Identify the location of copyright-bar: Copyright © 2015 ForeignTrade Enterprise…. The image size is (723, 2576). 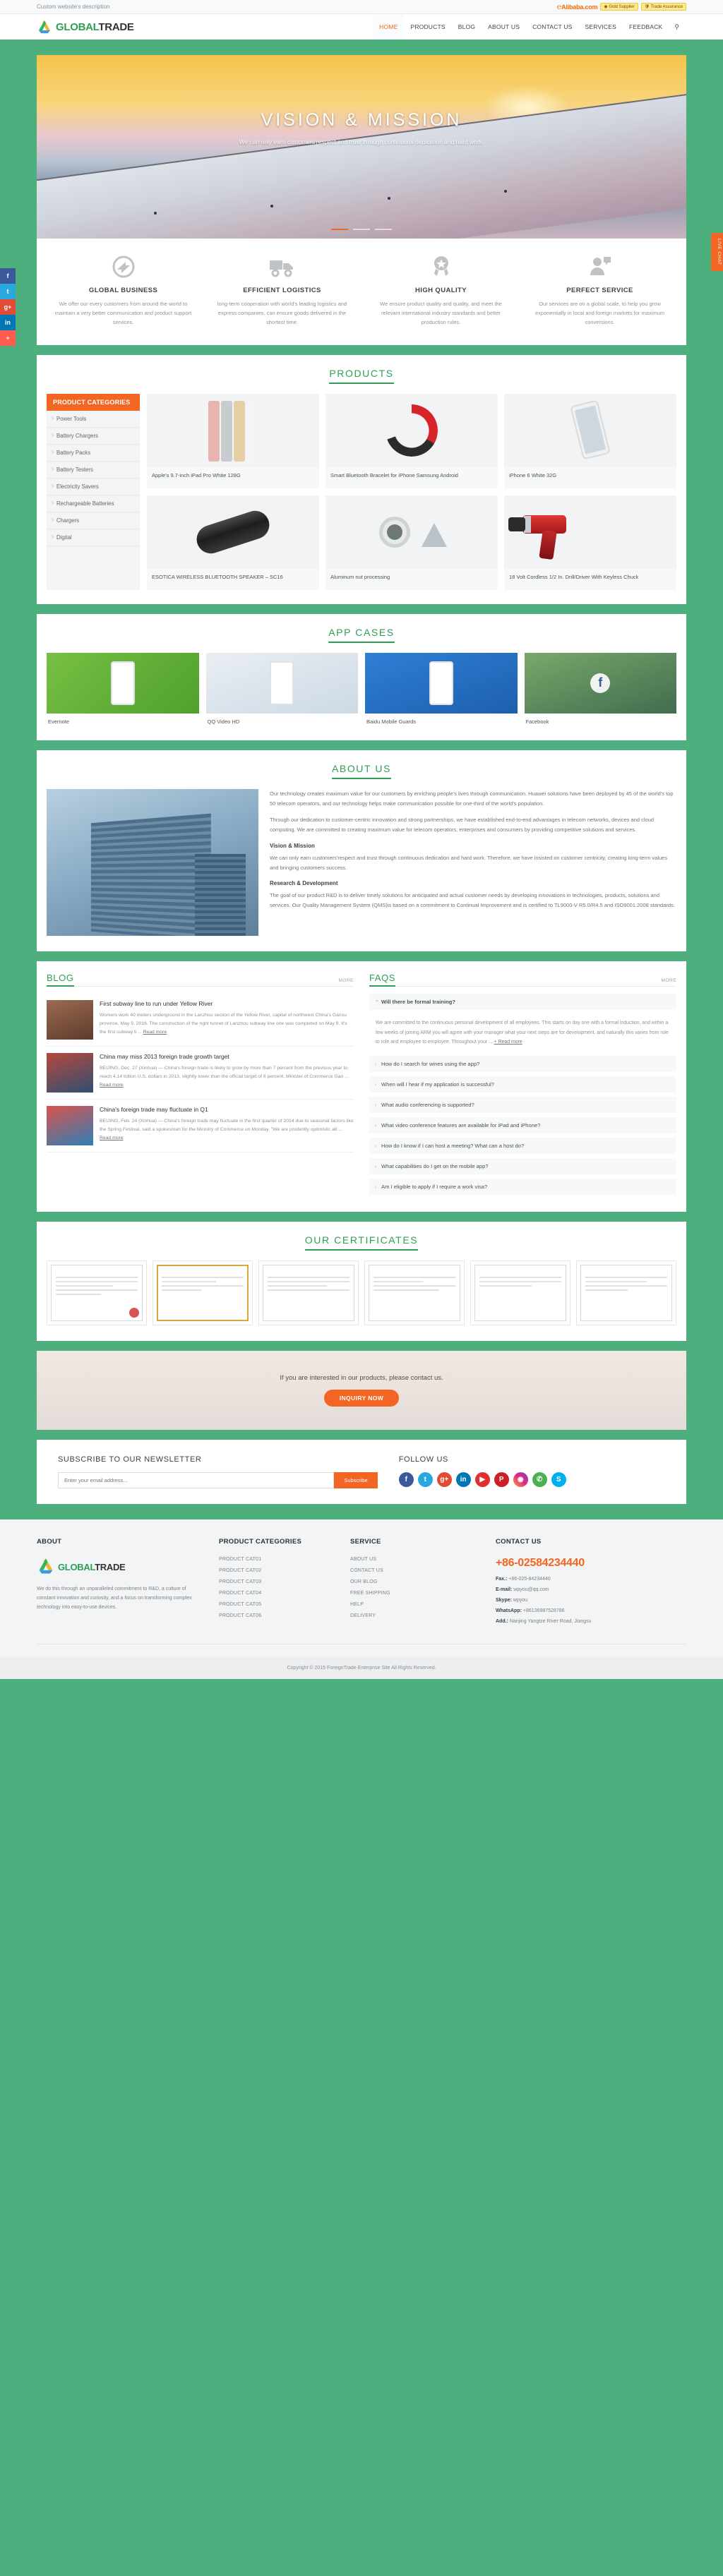
(361, 1667).